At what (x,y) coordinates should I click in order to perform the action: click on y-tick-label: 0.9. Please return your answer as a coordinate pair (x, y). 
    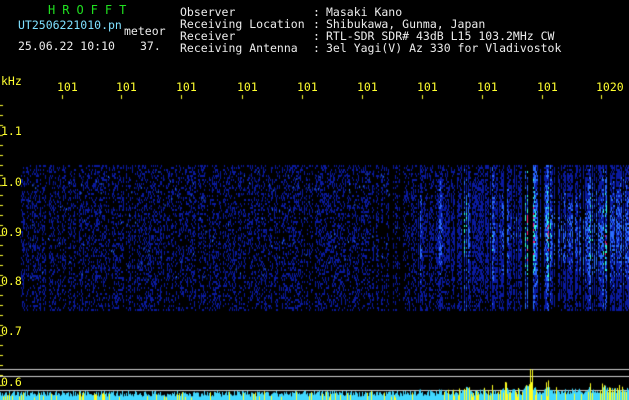
    Looking at the image, I should click on (11, 232).